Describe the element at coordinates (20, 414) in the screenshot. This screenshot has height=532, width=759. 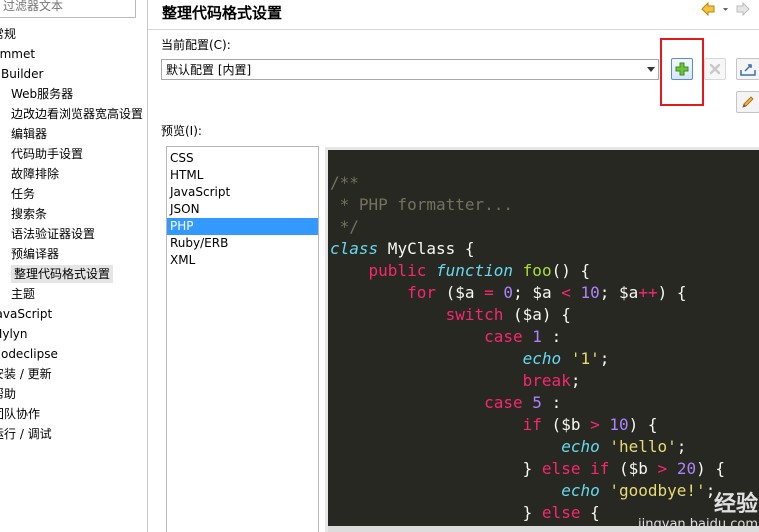
I see `tree-item: 团队协作` at that location.